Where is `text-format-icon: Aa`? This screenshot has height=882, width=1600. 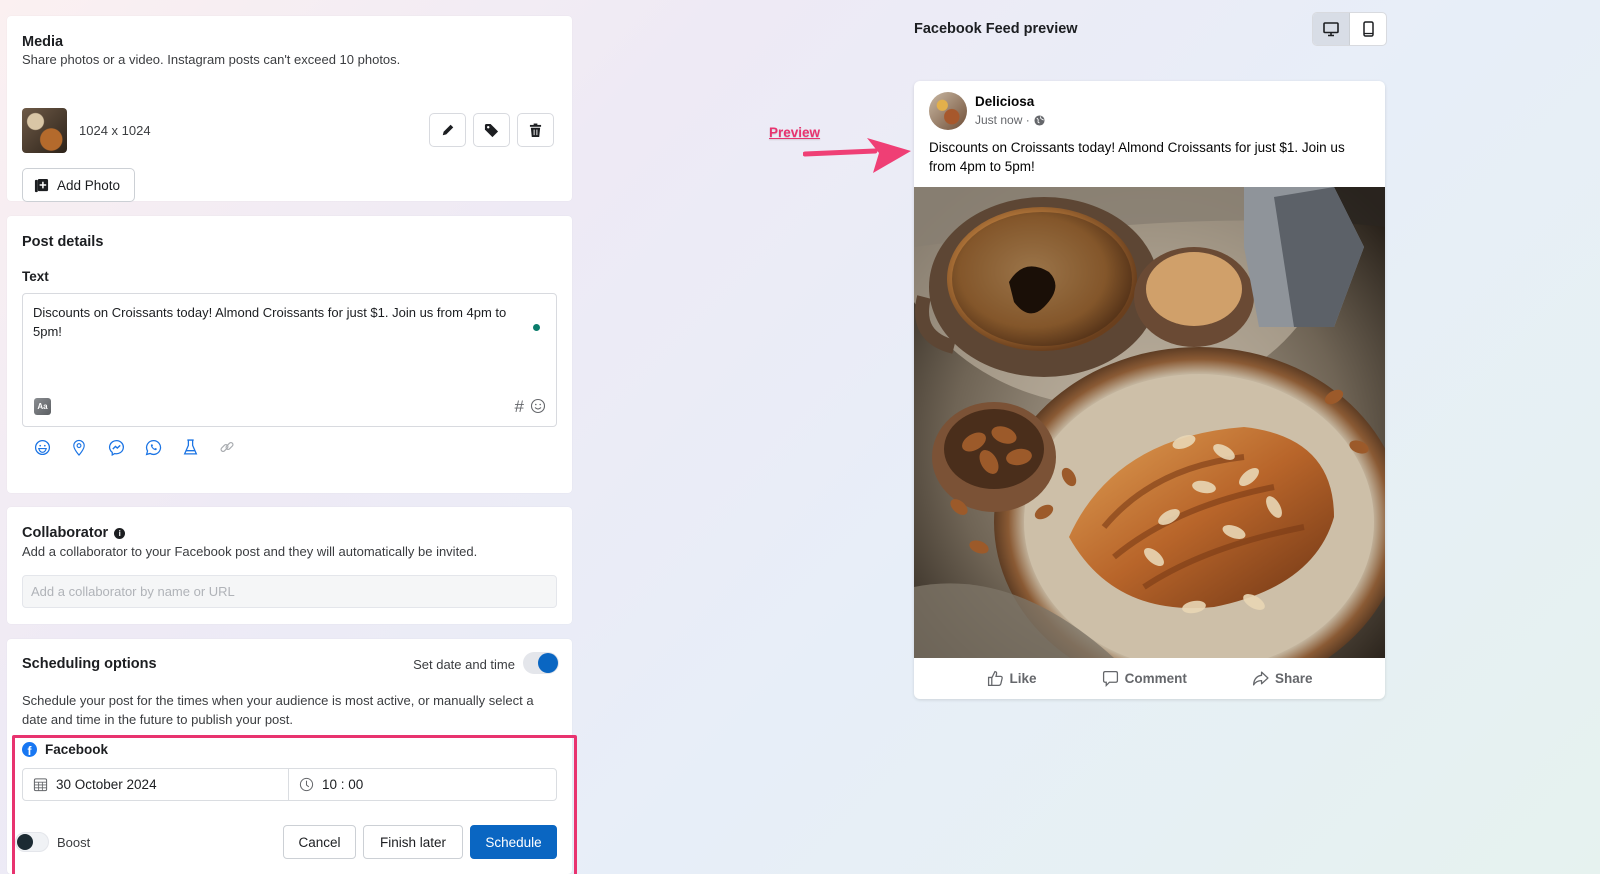 text-format-icon: Aa is located at coordinates (42, 406).